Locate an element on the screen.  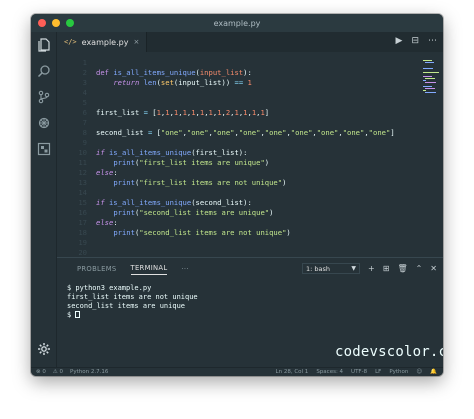
minimap is located at coordinates (431, 78).